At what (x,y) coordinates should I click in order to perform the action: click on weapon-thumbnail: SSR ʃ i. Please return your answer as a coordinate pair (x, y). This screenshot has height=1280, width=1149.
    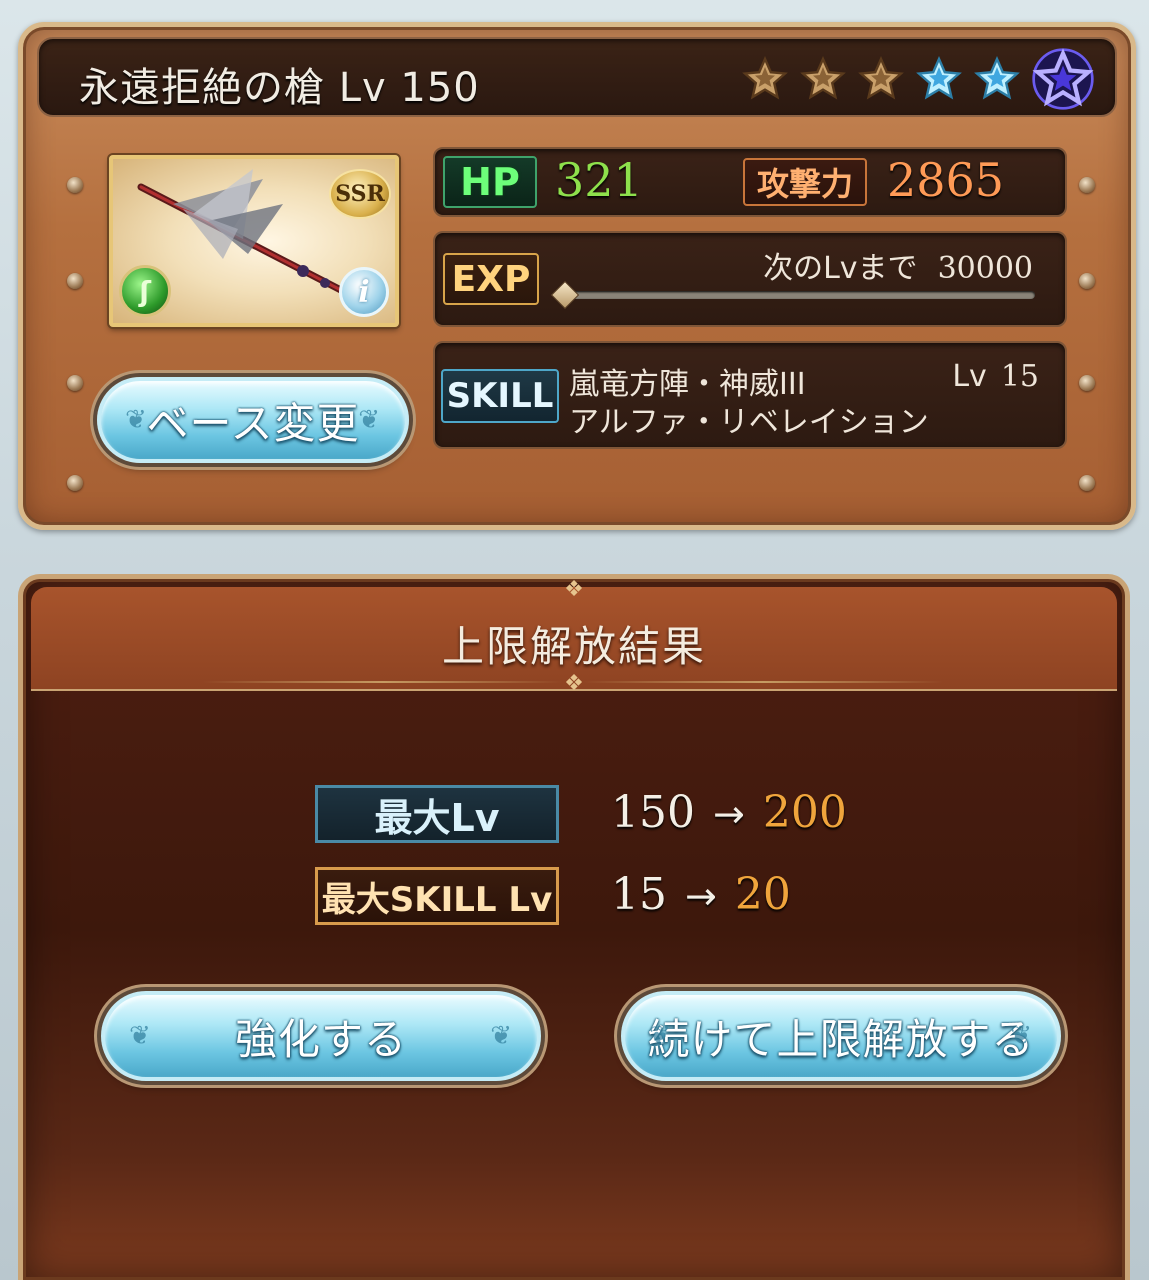
    Looking at the image, I should click on (254, 241).